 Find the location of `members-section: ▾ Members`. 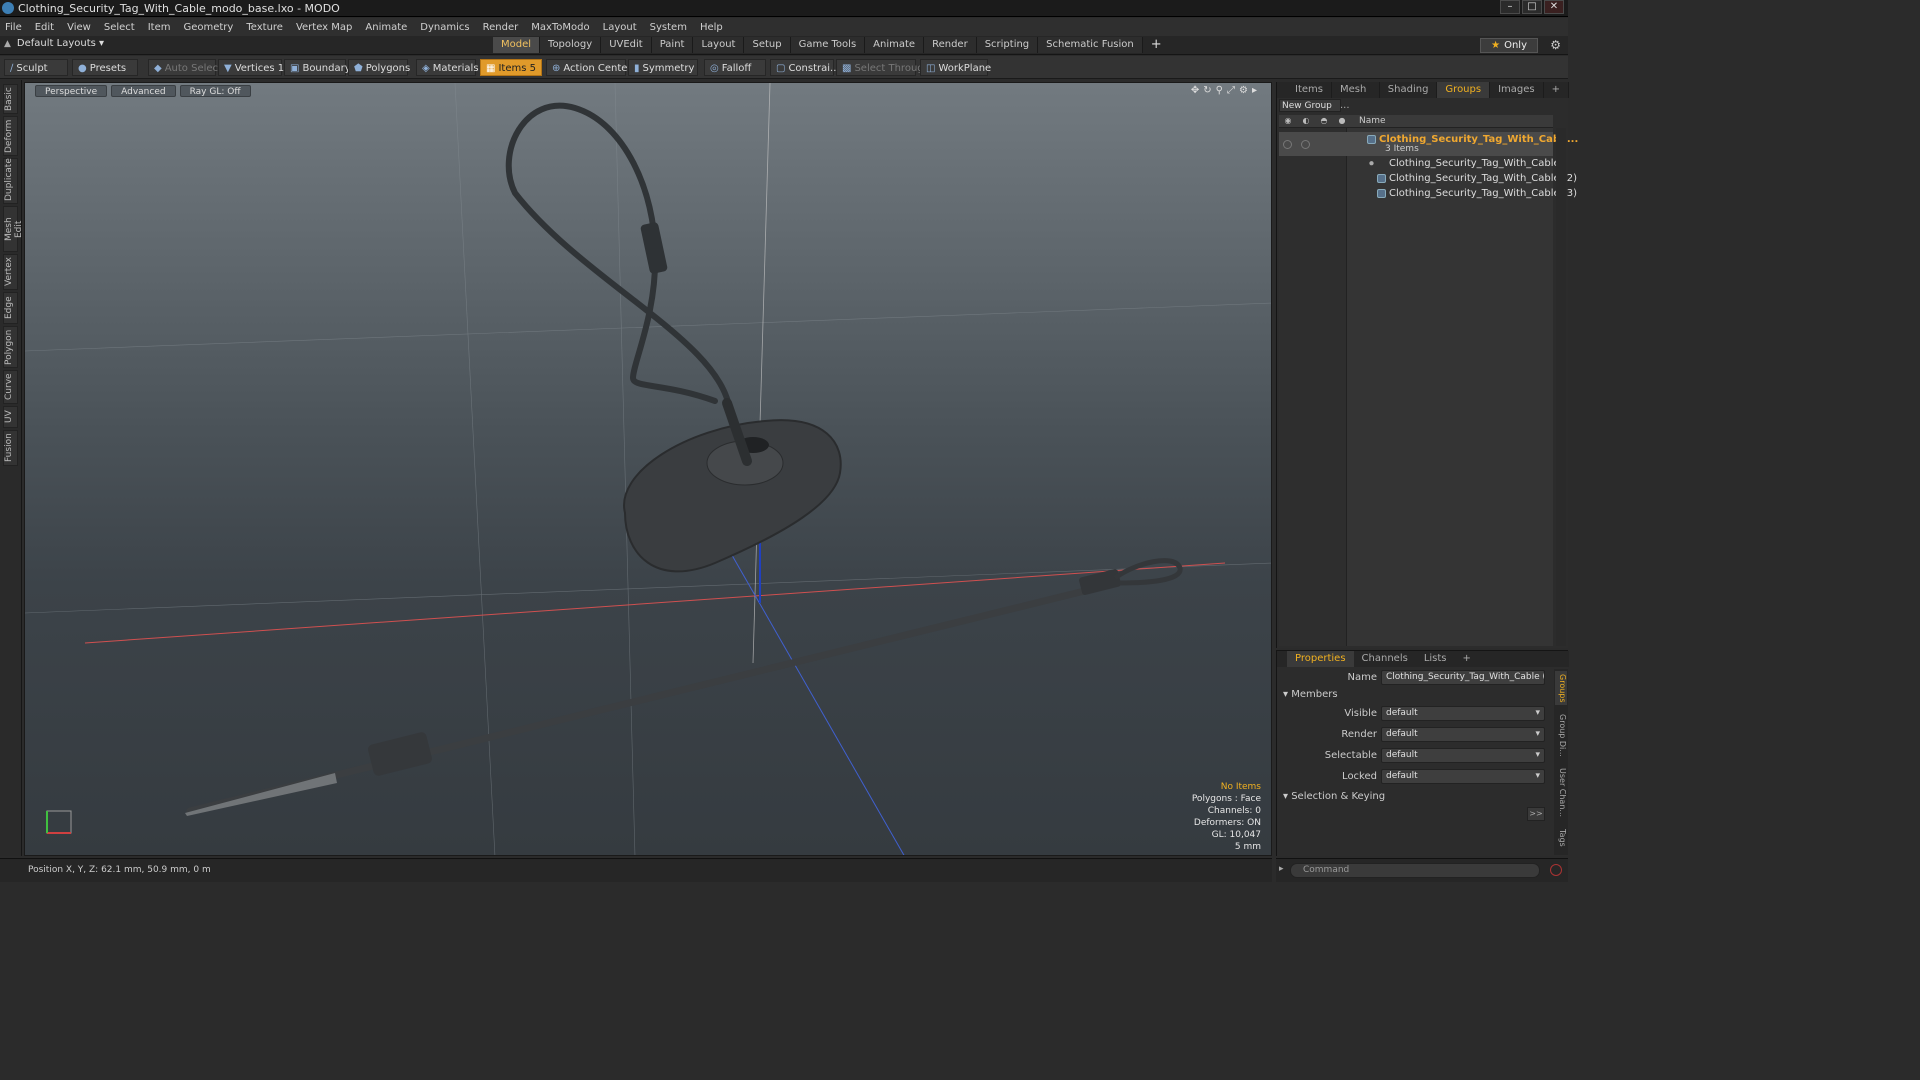

members-section: ▾ Members is located at coordinates (1310, 694).